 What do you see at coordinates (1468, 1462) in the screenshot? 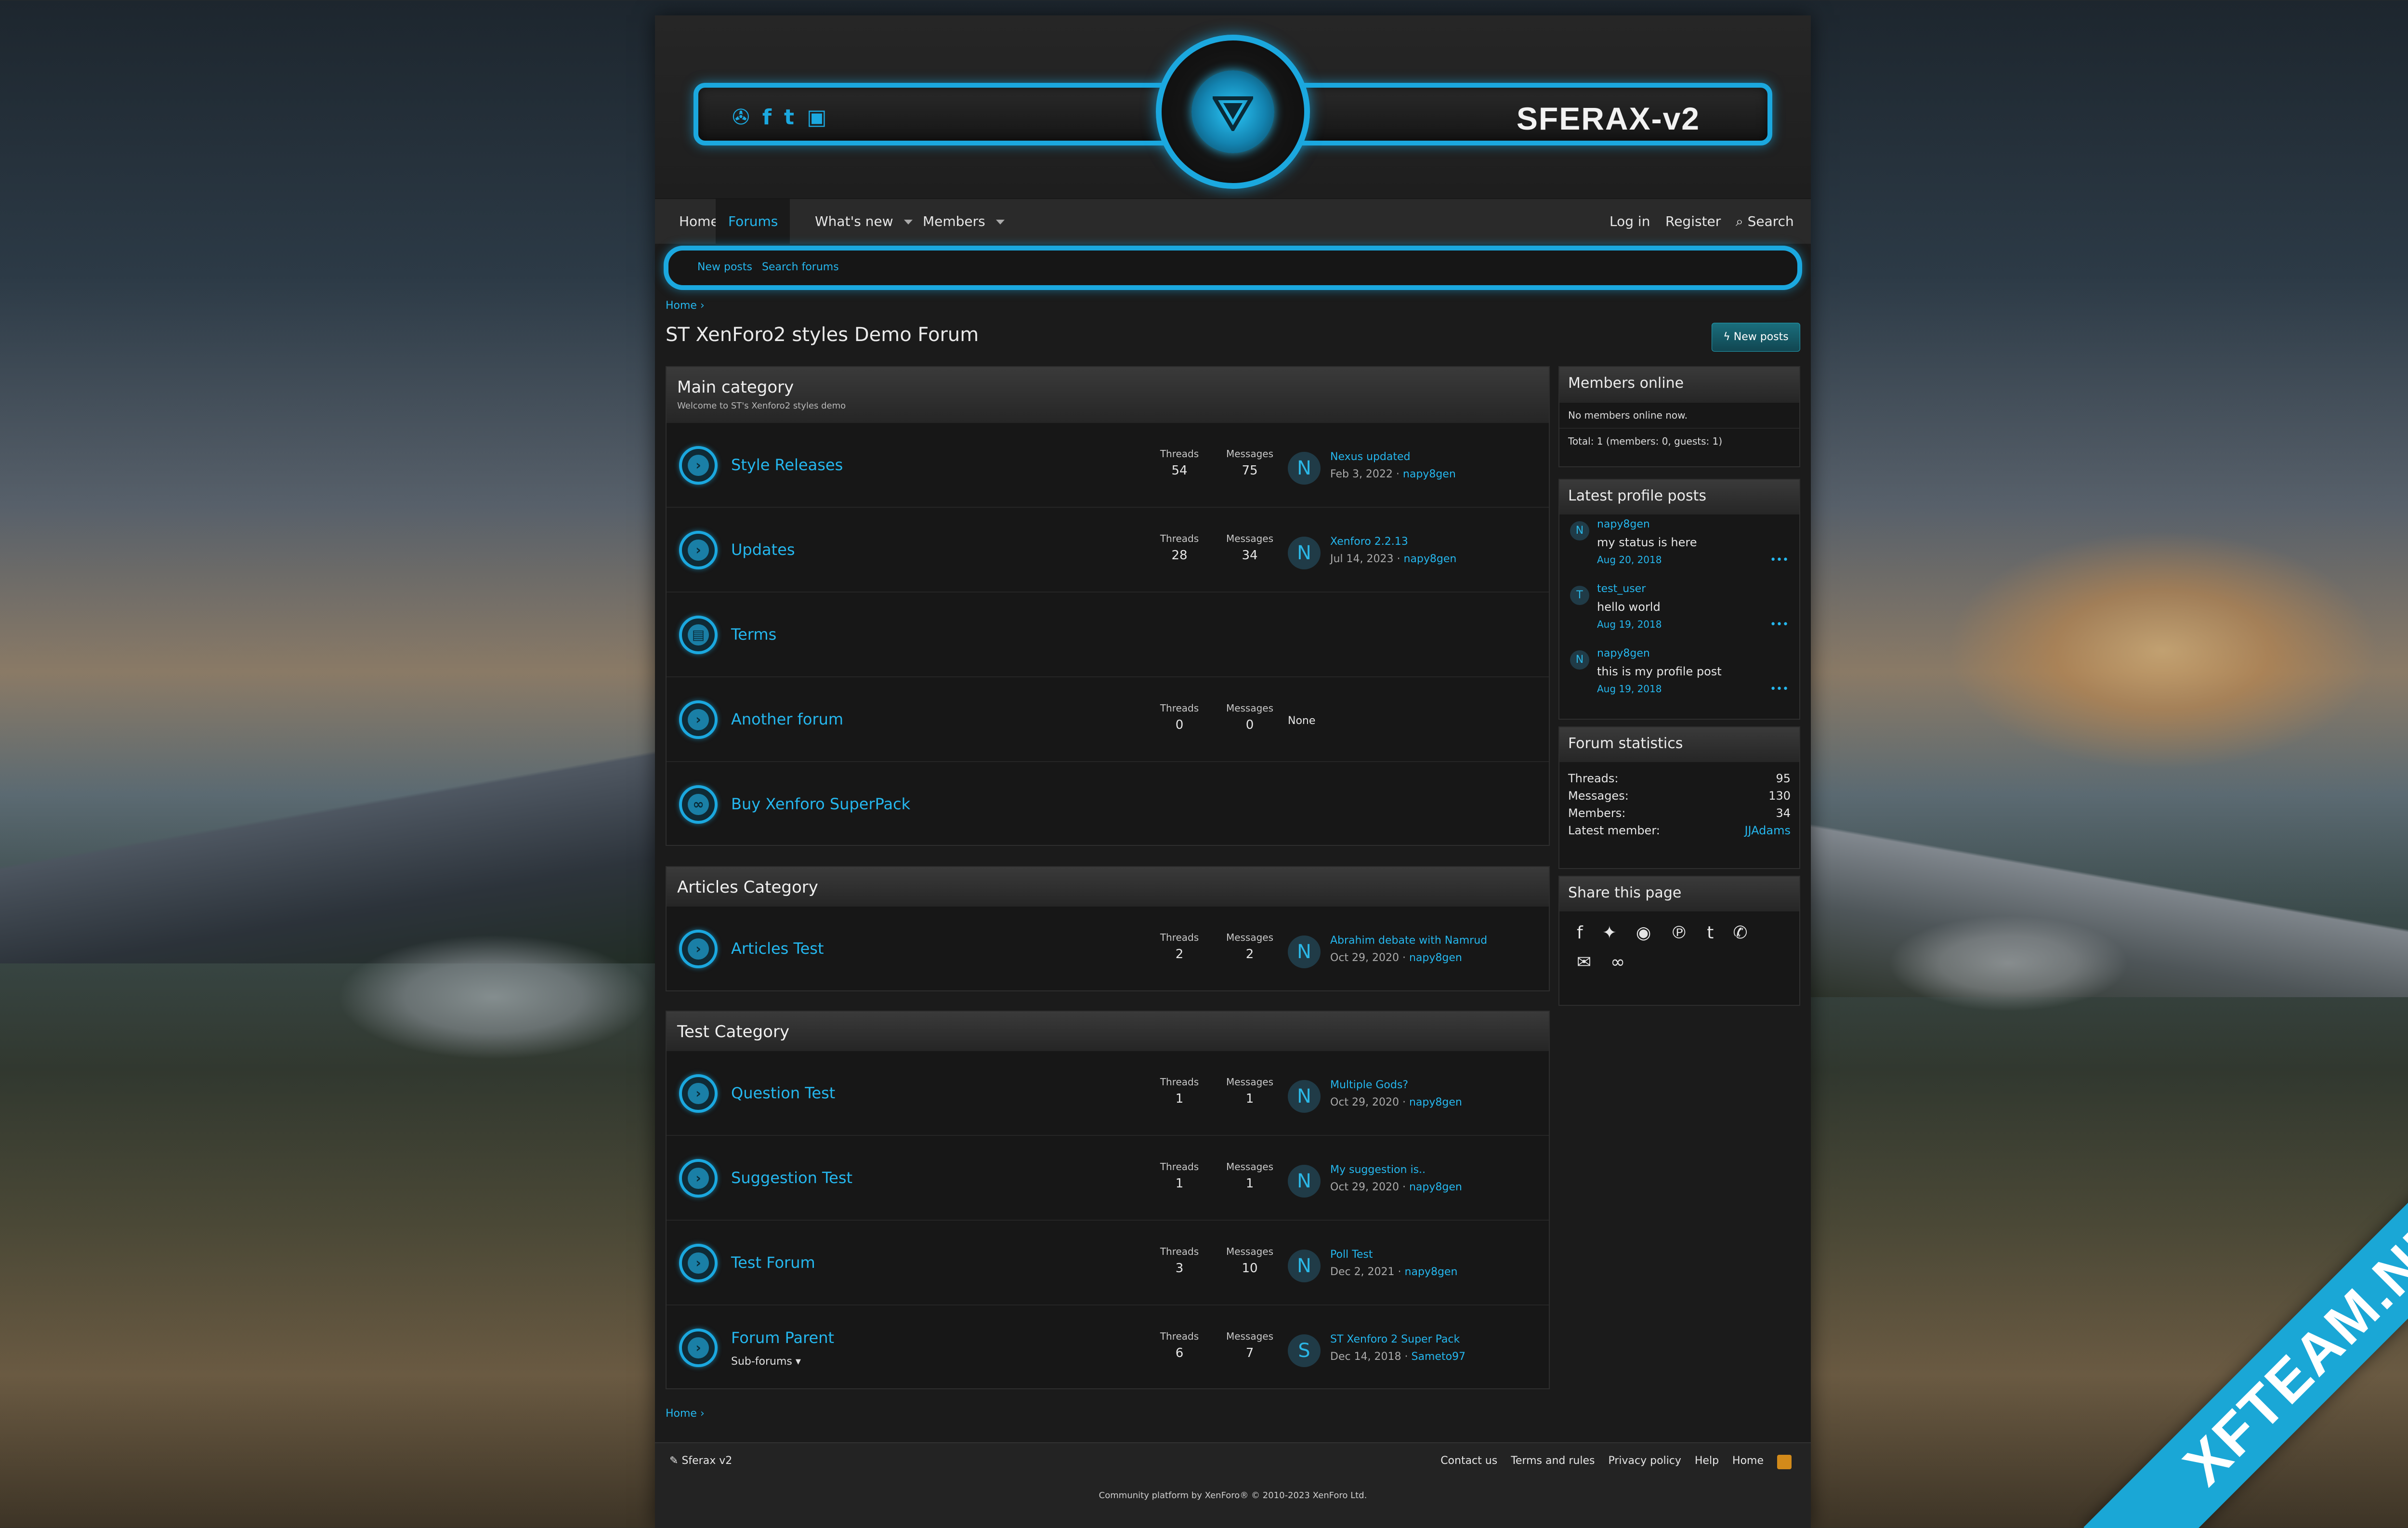
I see `footer-contact: Contact us` at bounding box center [1468, 1462].